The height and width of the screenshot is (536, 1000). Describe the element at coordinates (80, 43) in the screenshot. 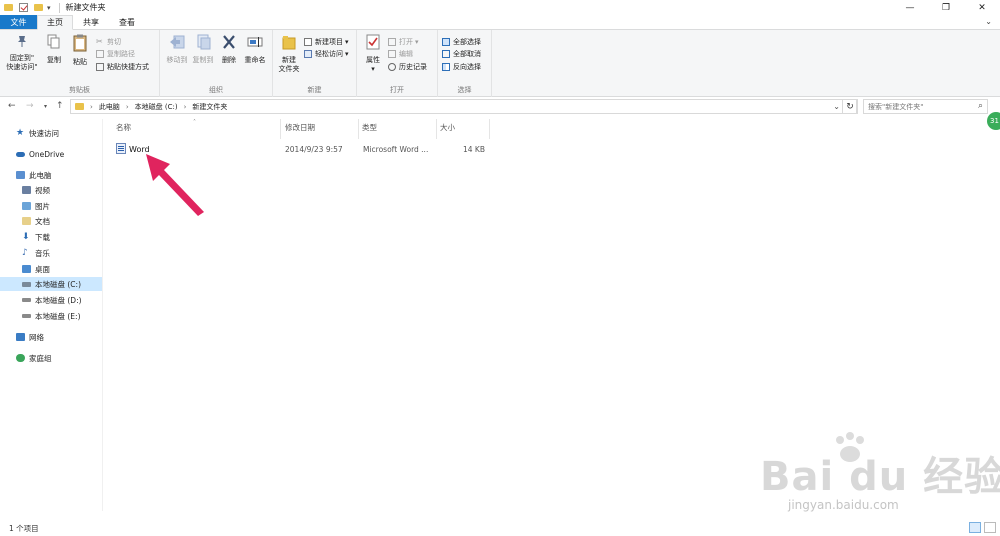

I see `clipboard-icon` at that location.